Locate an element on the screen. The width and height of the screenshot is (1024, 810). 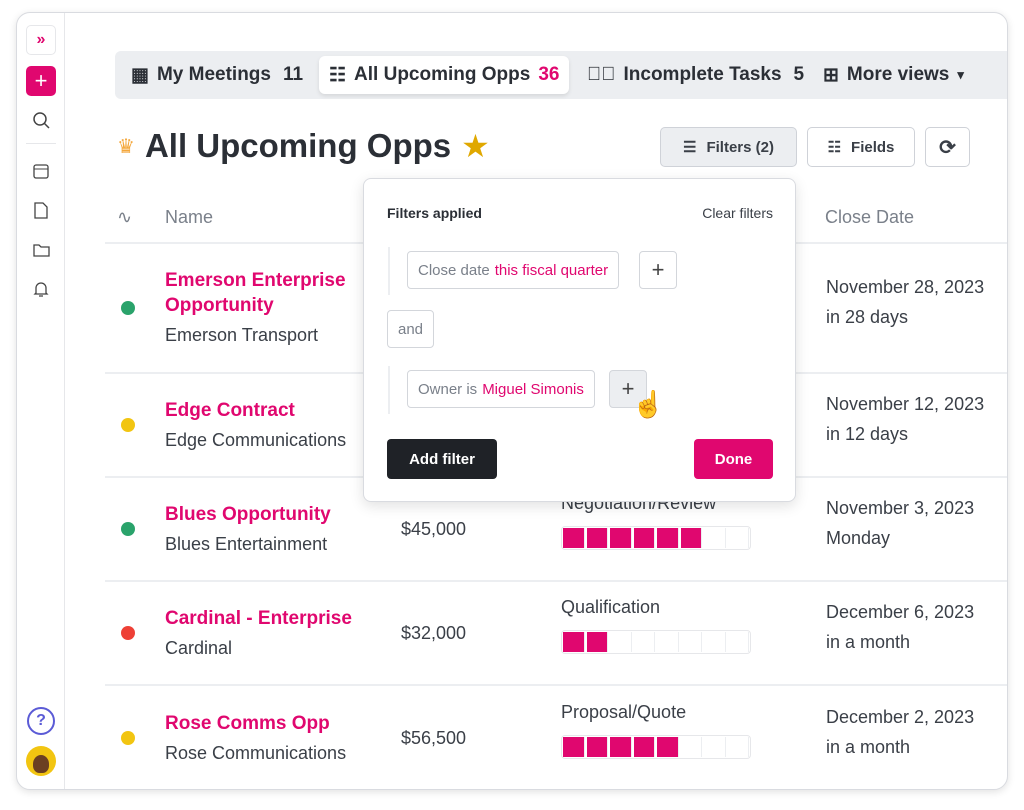
bell-icon is located at coordinates (41, 289).